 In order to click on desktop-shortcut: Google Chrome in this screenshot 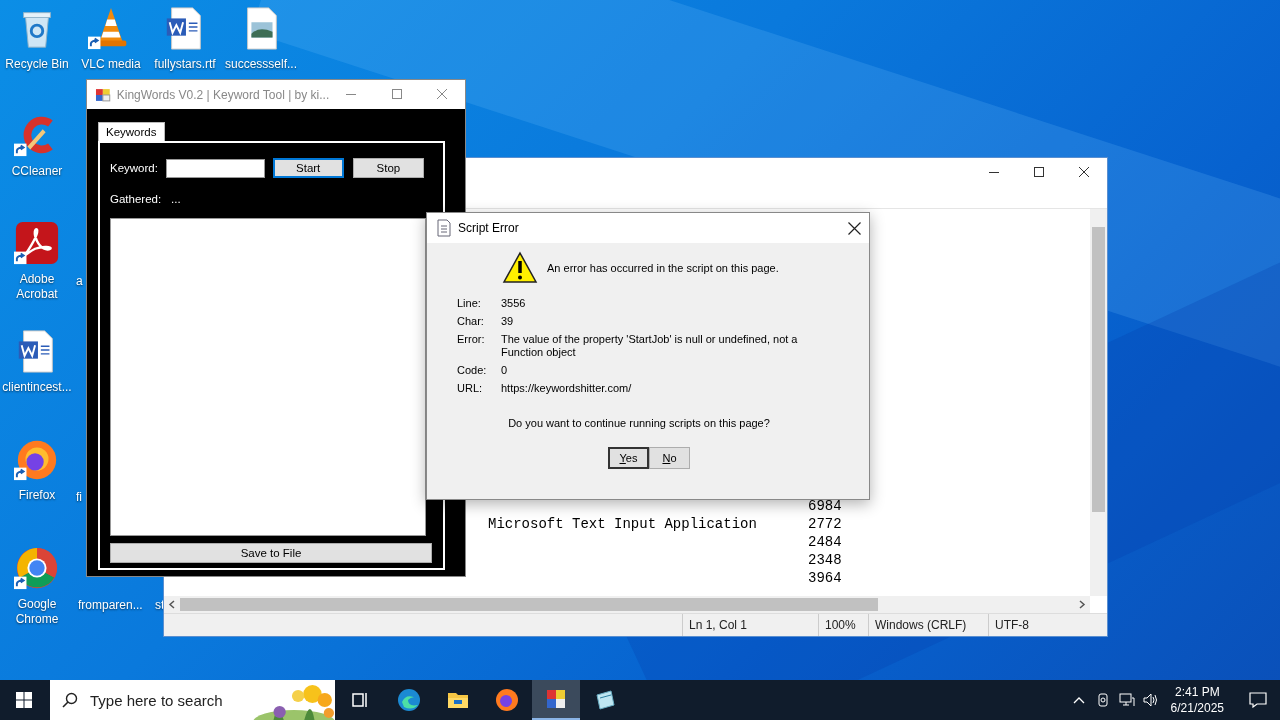, I will do `click(37, 586)`.